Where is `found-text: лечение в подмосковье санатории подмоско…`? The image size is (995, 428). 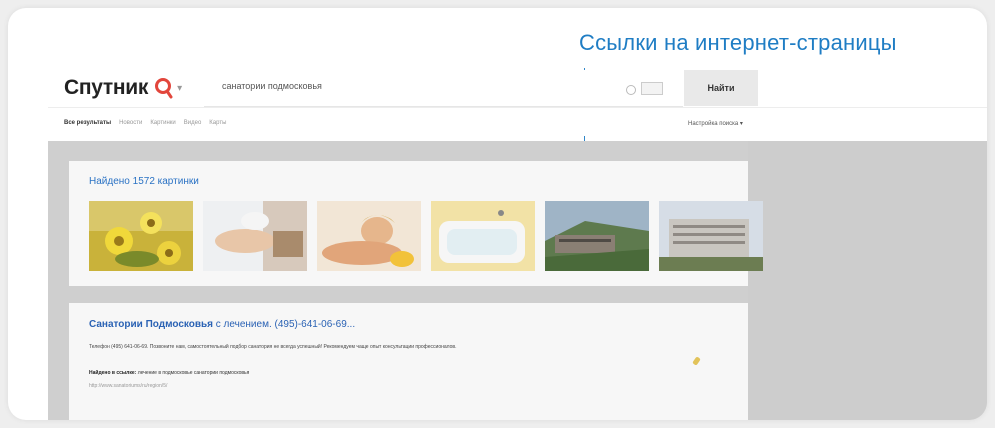 found-text: лечение в подмосковье санатории подмоско… is located at coordinates (193, 373).